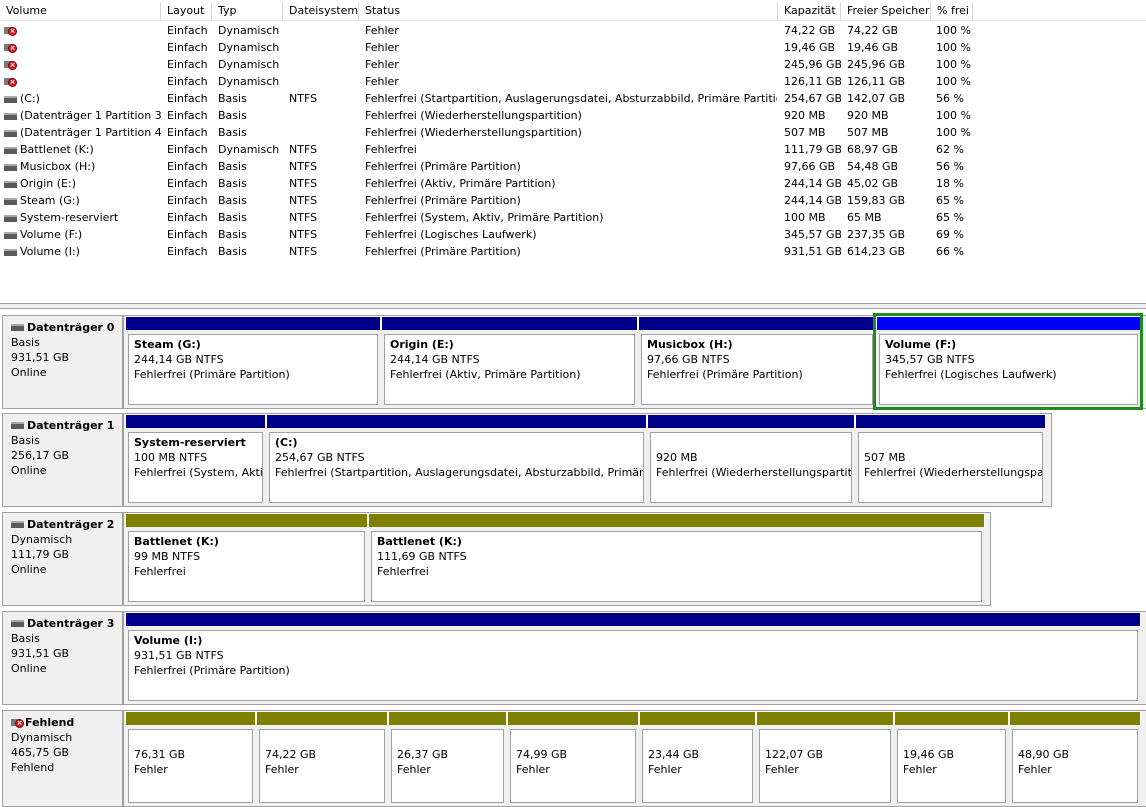  What do you see at coordinates (886, 11) in the screenshot?
I see `column-header-free-space: Freier Speicher` at bounding box center [886, 11].